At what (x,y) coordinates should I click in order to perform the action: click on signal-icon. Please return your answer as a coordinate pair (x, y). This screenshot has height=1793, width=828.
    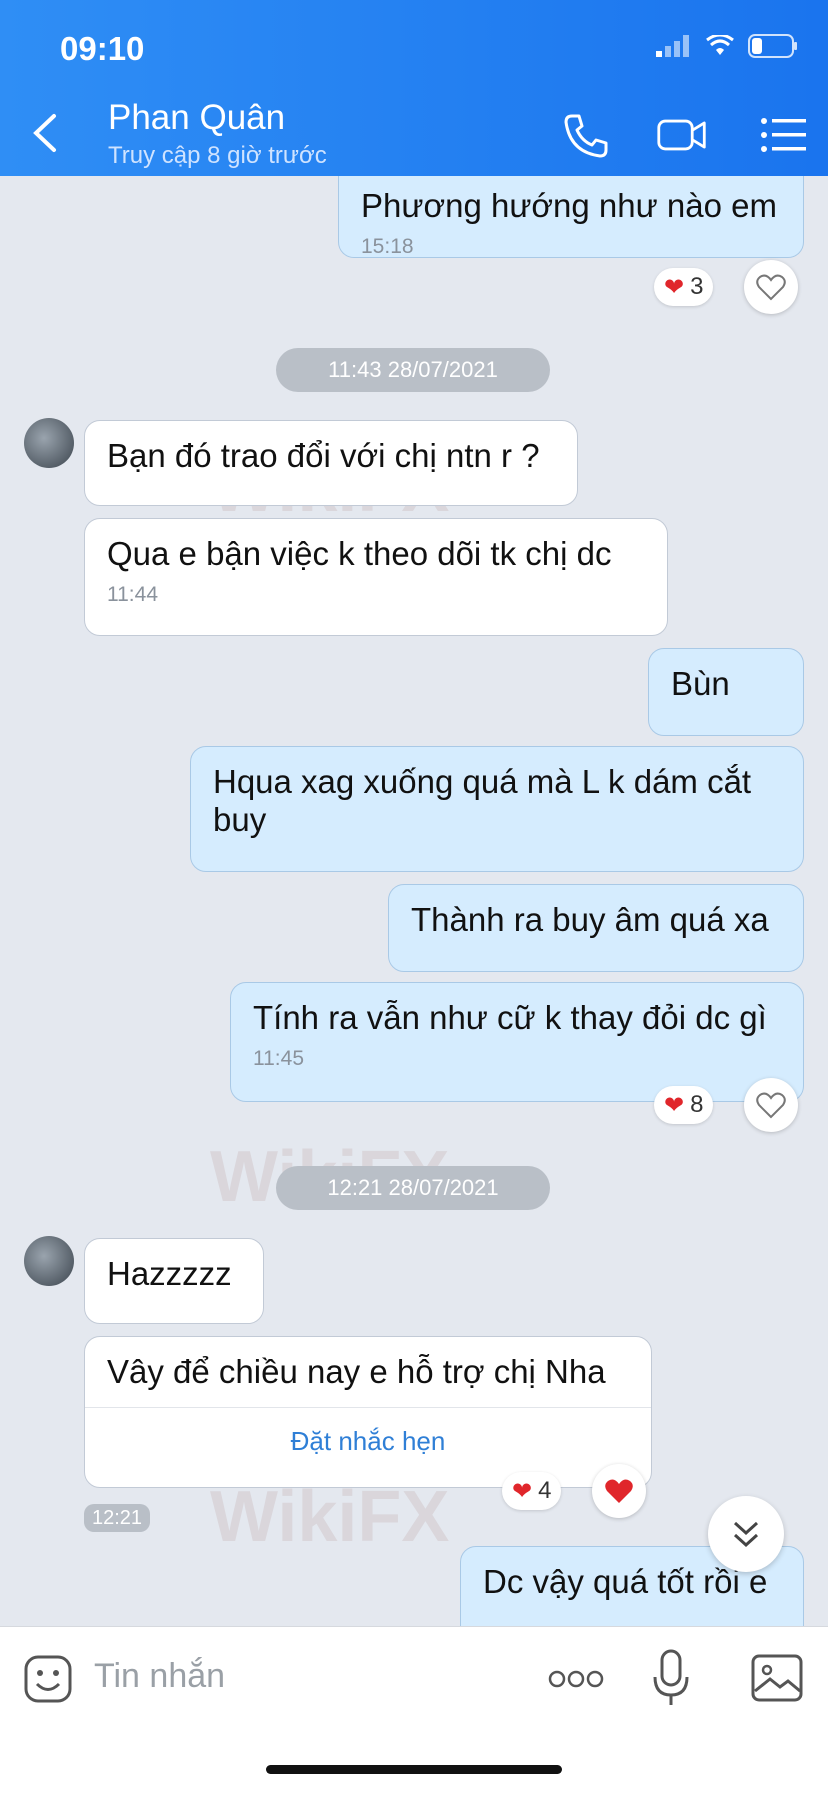
    Looking at the image, I should click on (672, 46).